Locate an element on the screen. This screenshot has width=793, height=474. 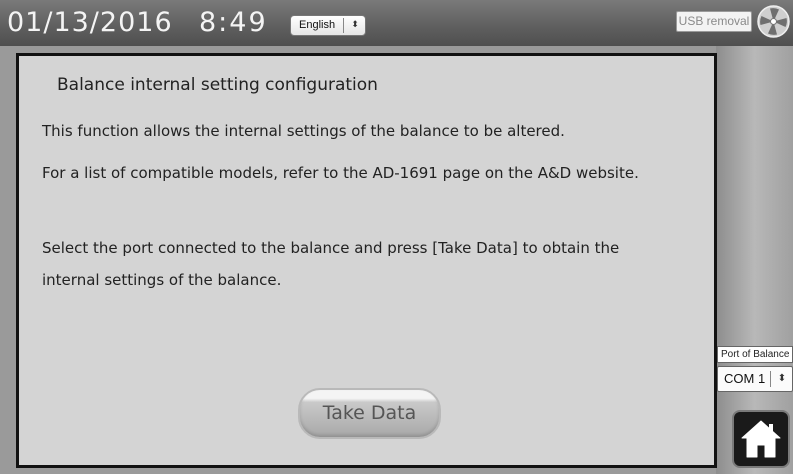
language-select: English ⬍ is located at coordinates (328, 25).